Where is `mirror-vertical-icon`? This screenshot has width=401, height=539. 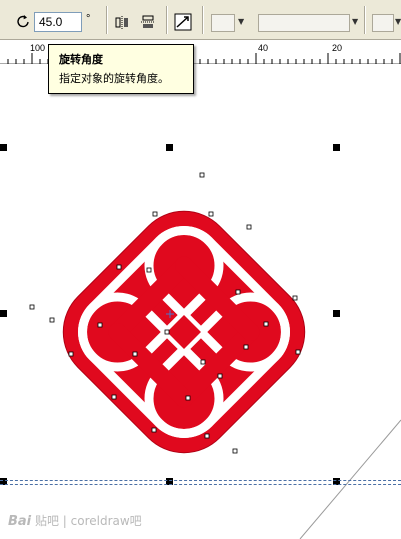
mirror-vertical-icon is located at coordinates (148, 22).